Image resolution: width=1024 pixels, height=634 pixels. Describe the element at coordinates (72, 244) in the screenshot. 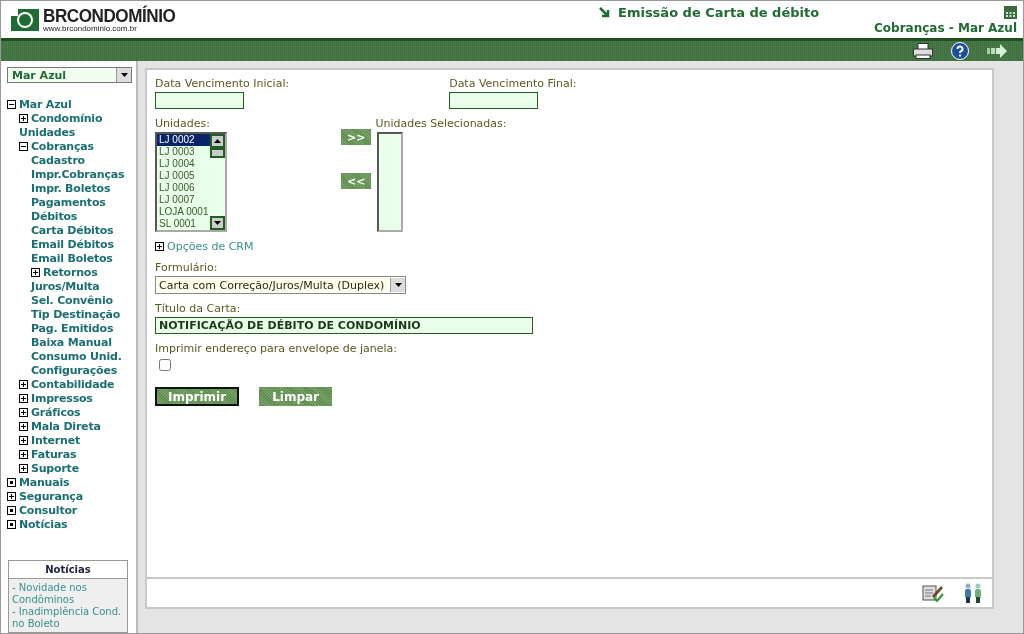

I see `nav-item: Email Débitos` at that location.